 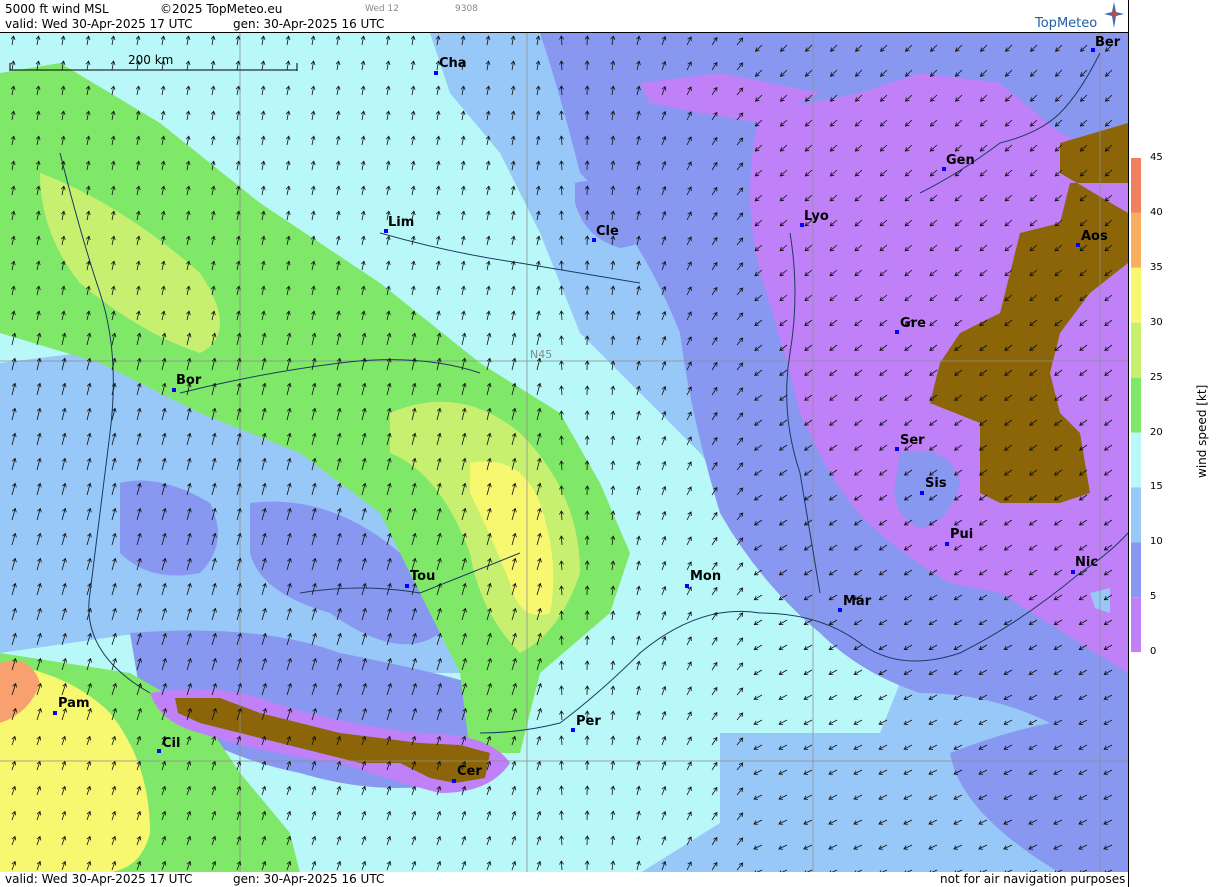 I want to click on city-label-cle: Cle, so click(x=607, y=231).